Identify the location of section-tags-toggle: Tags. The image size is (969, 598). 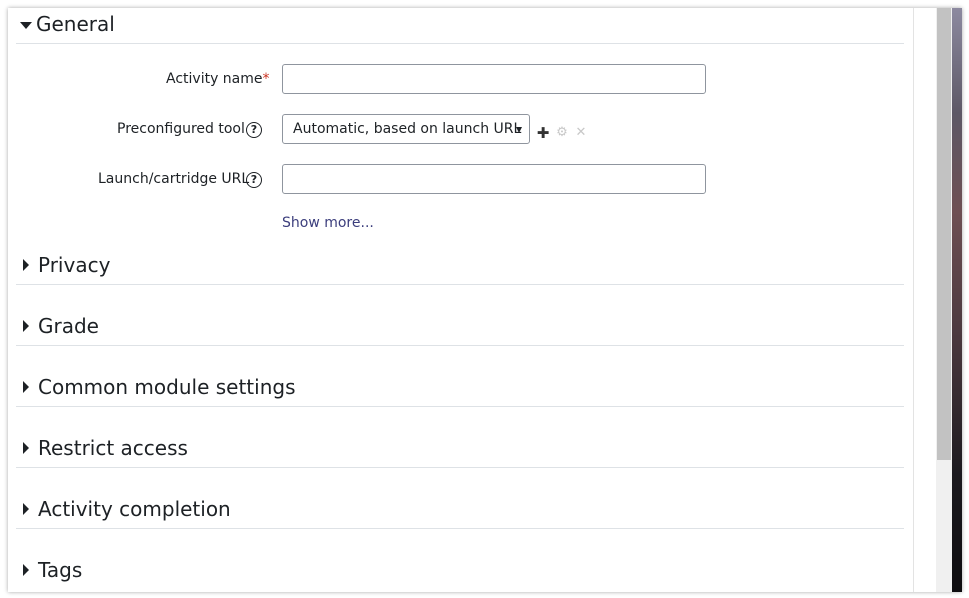
(51, 570).